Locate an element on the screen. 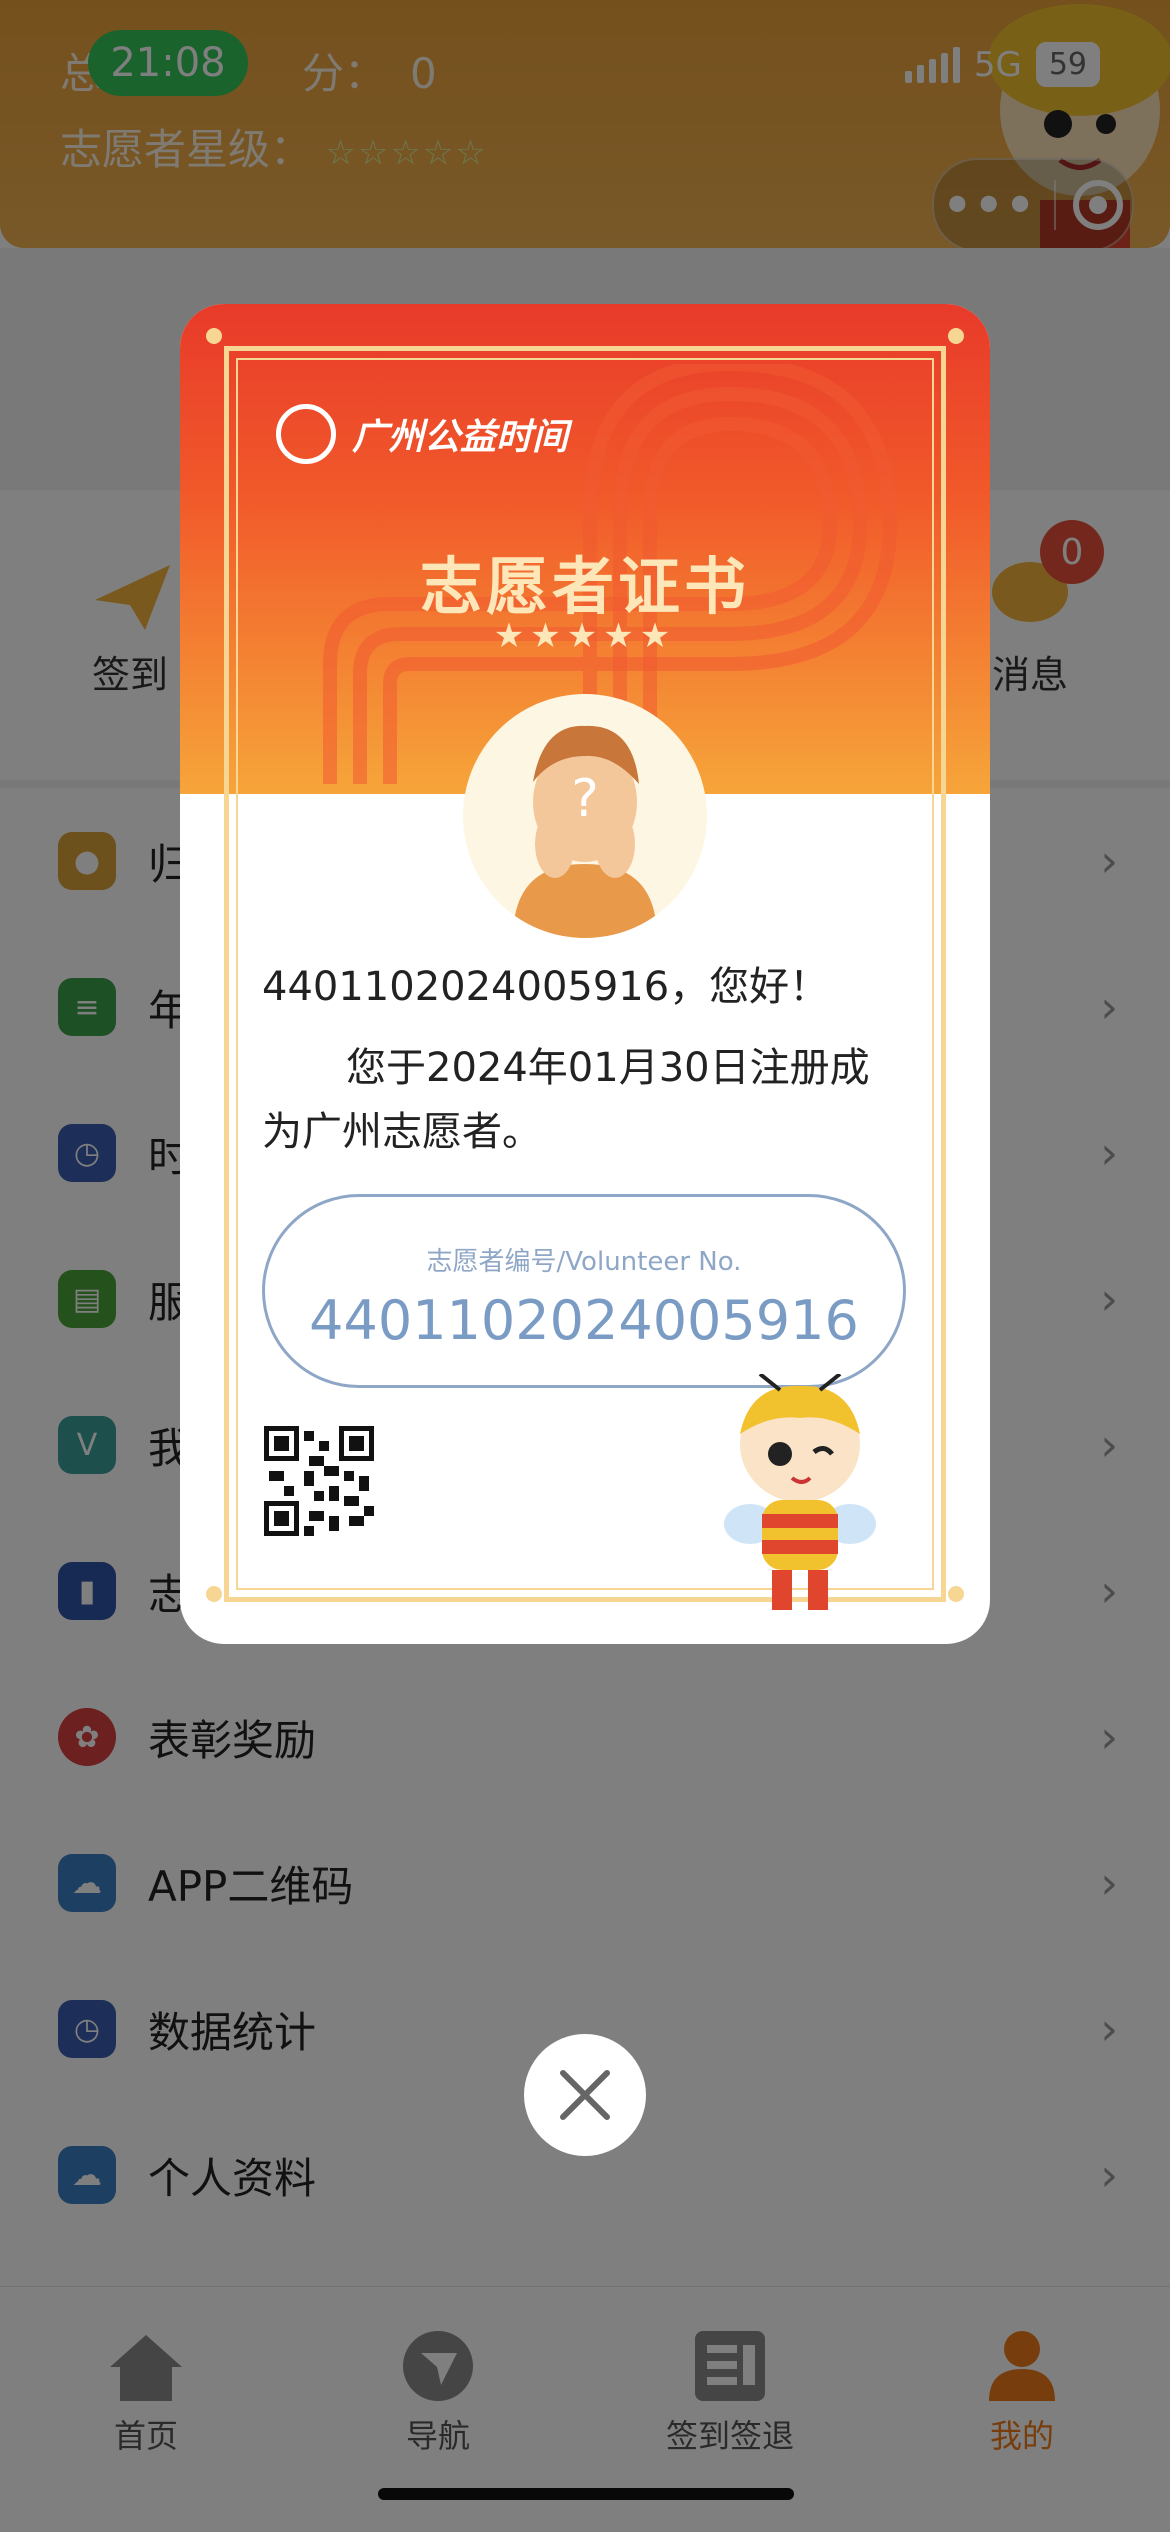 This screenshot has height=2533, width=1170. volunteer-number-label: 志愿者编号/Volunteer No. is located at coordinates (584, 1262).